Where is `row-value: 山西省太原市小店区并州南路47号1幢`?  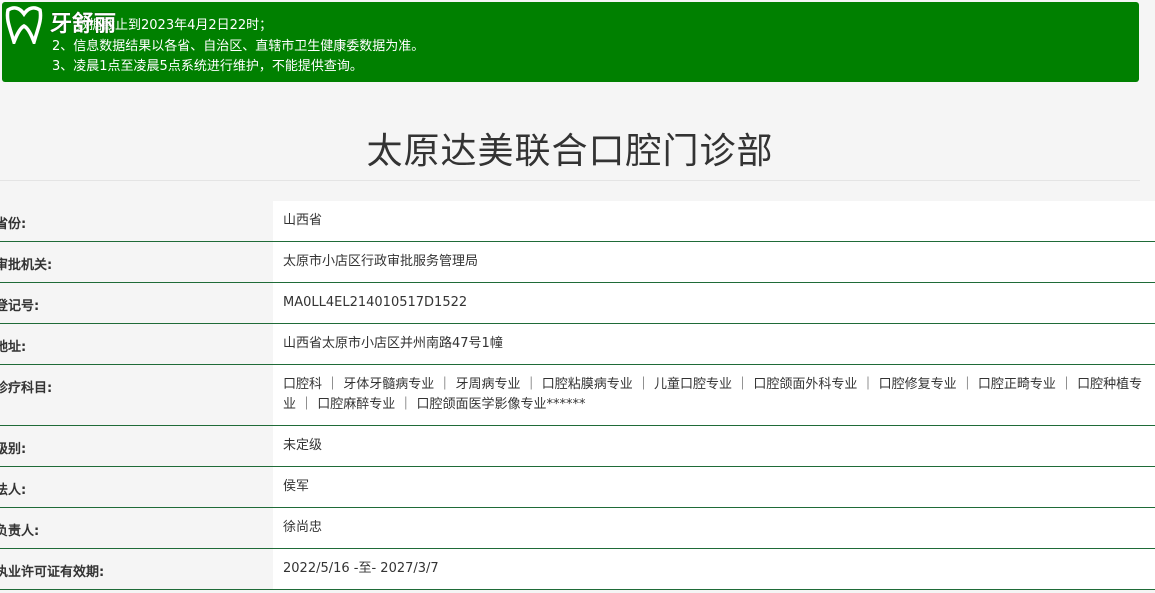
row-value: 山西省太原市小店区并州南路47号1幢 is located at coordinates (714, 344).